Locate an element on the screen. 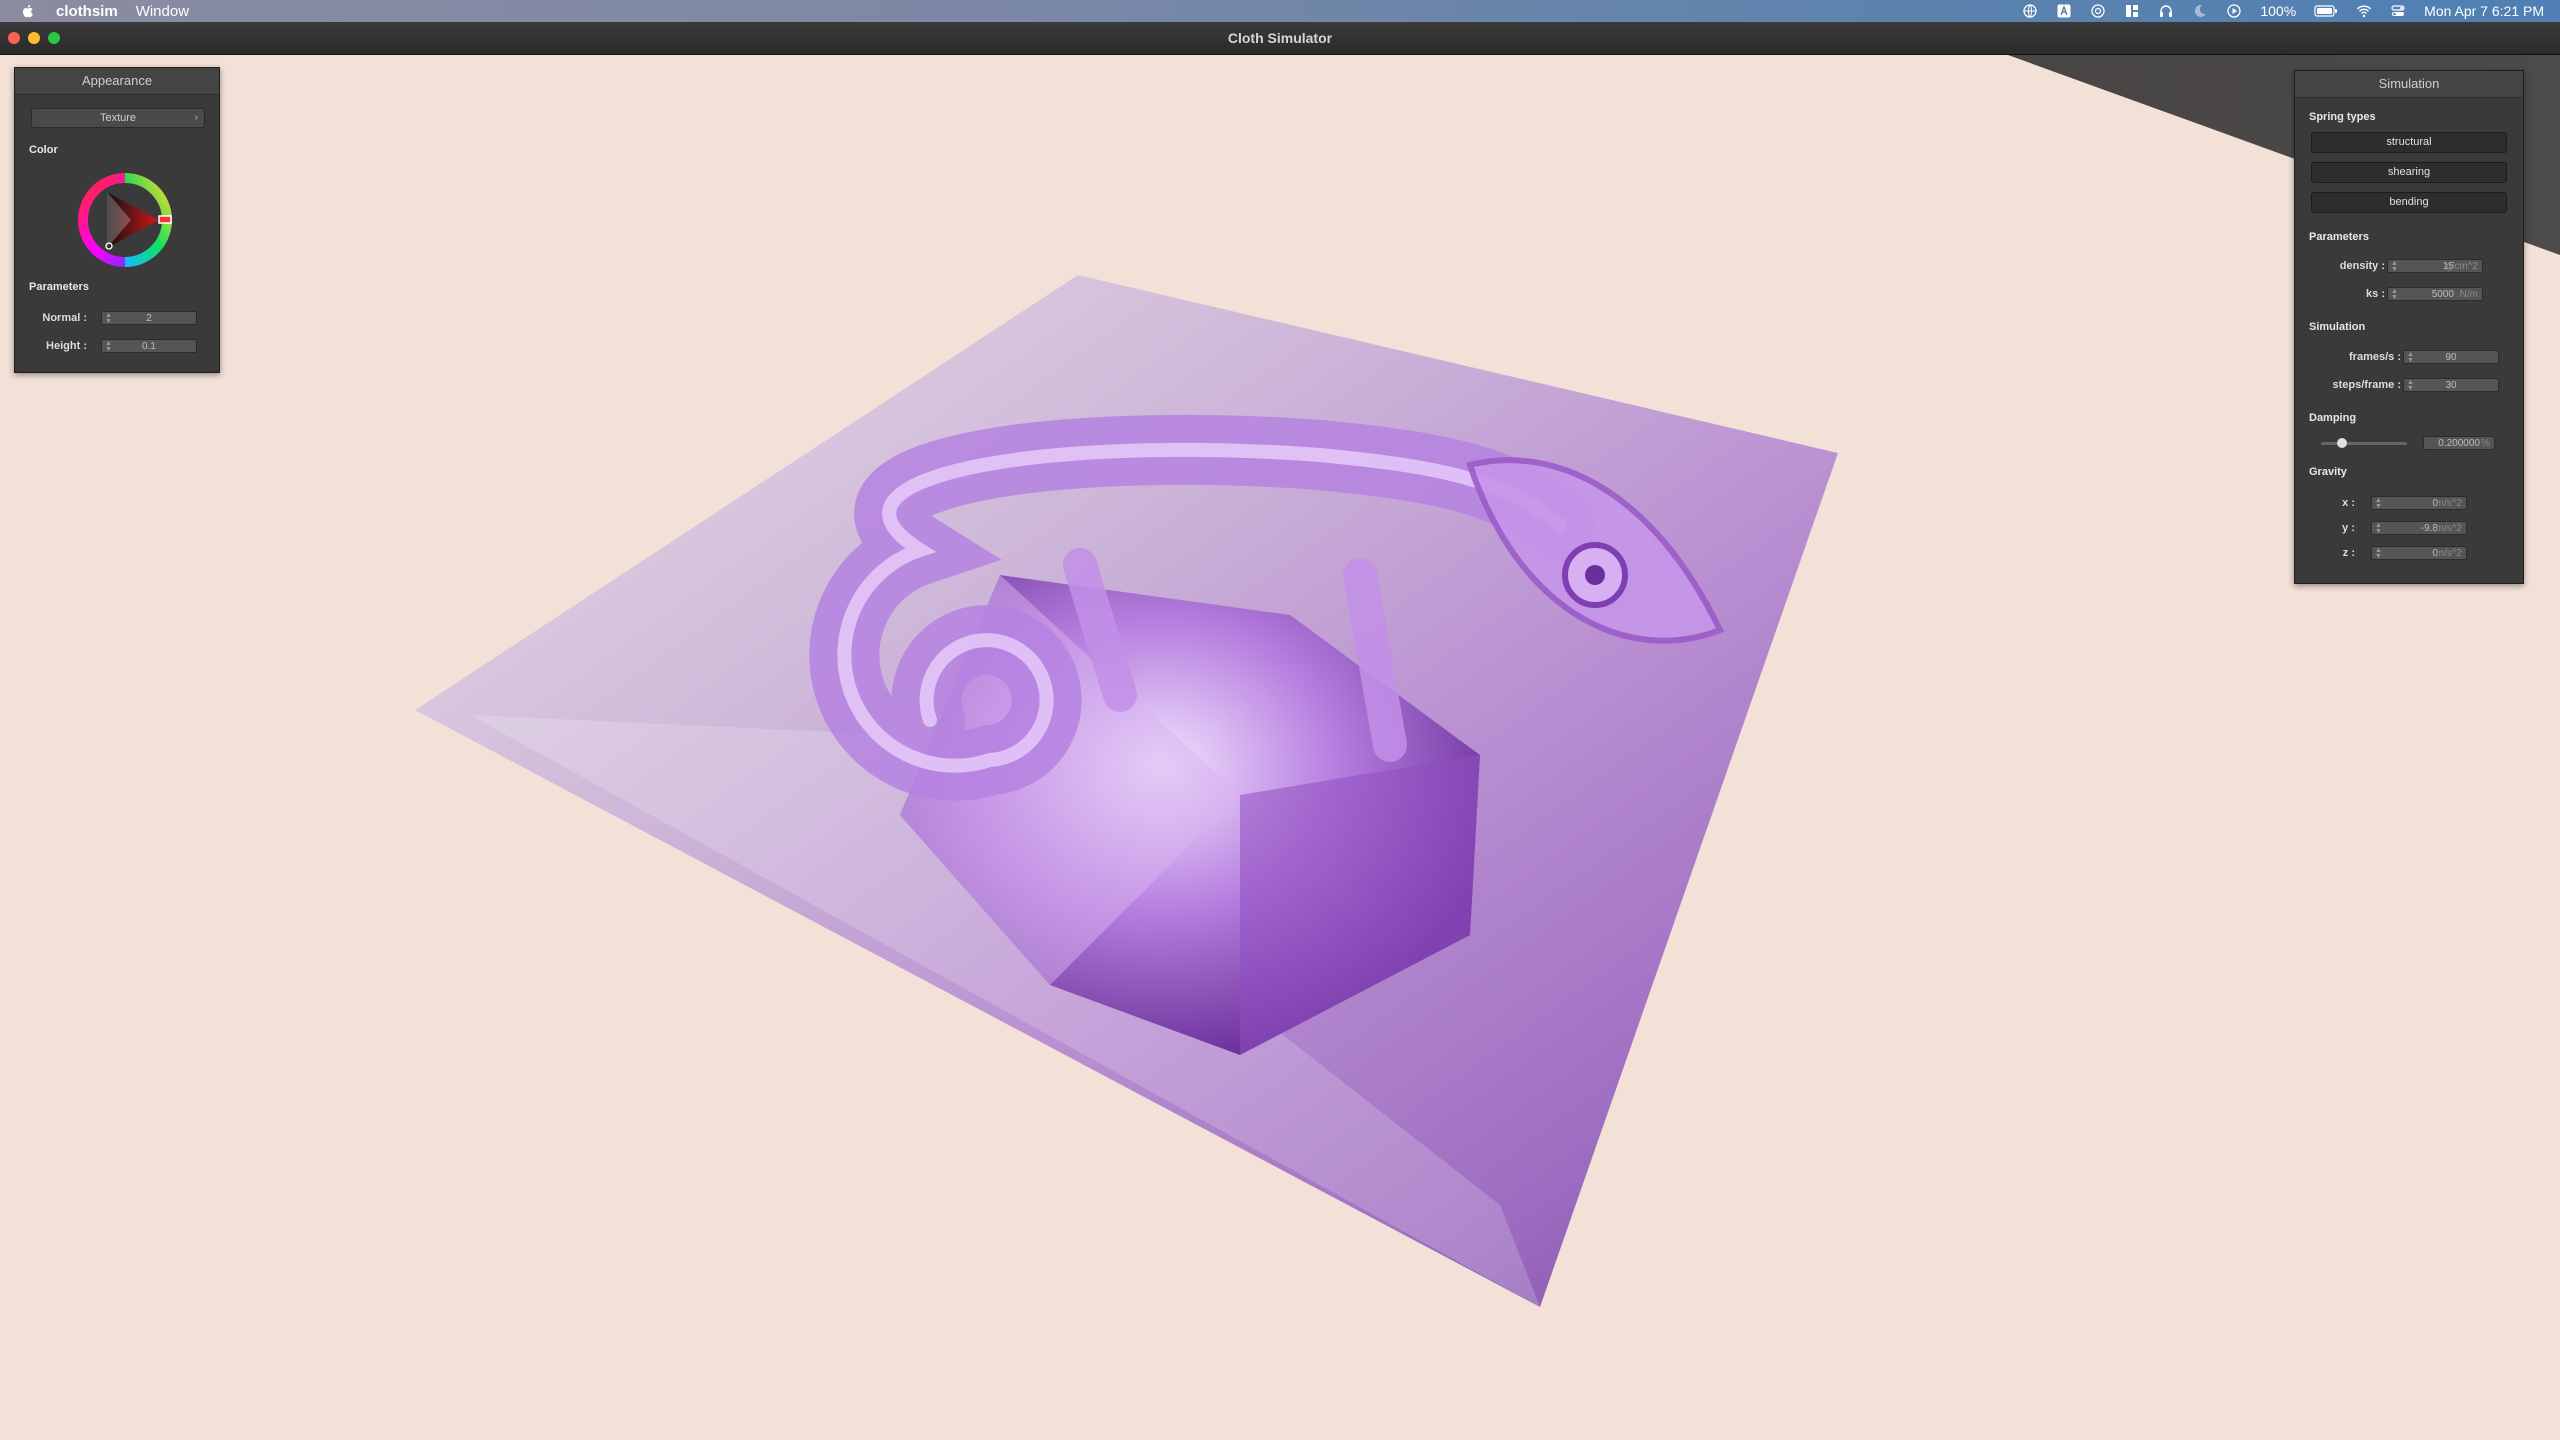  app-menu: clothsim is located at coordinates (87, 11).